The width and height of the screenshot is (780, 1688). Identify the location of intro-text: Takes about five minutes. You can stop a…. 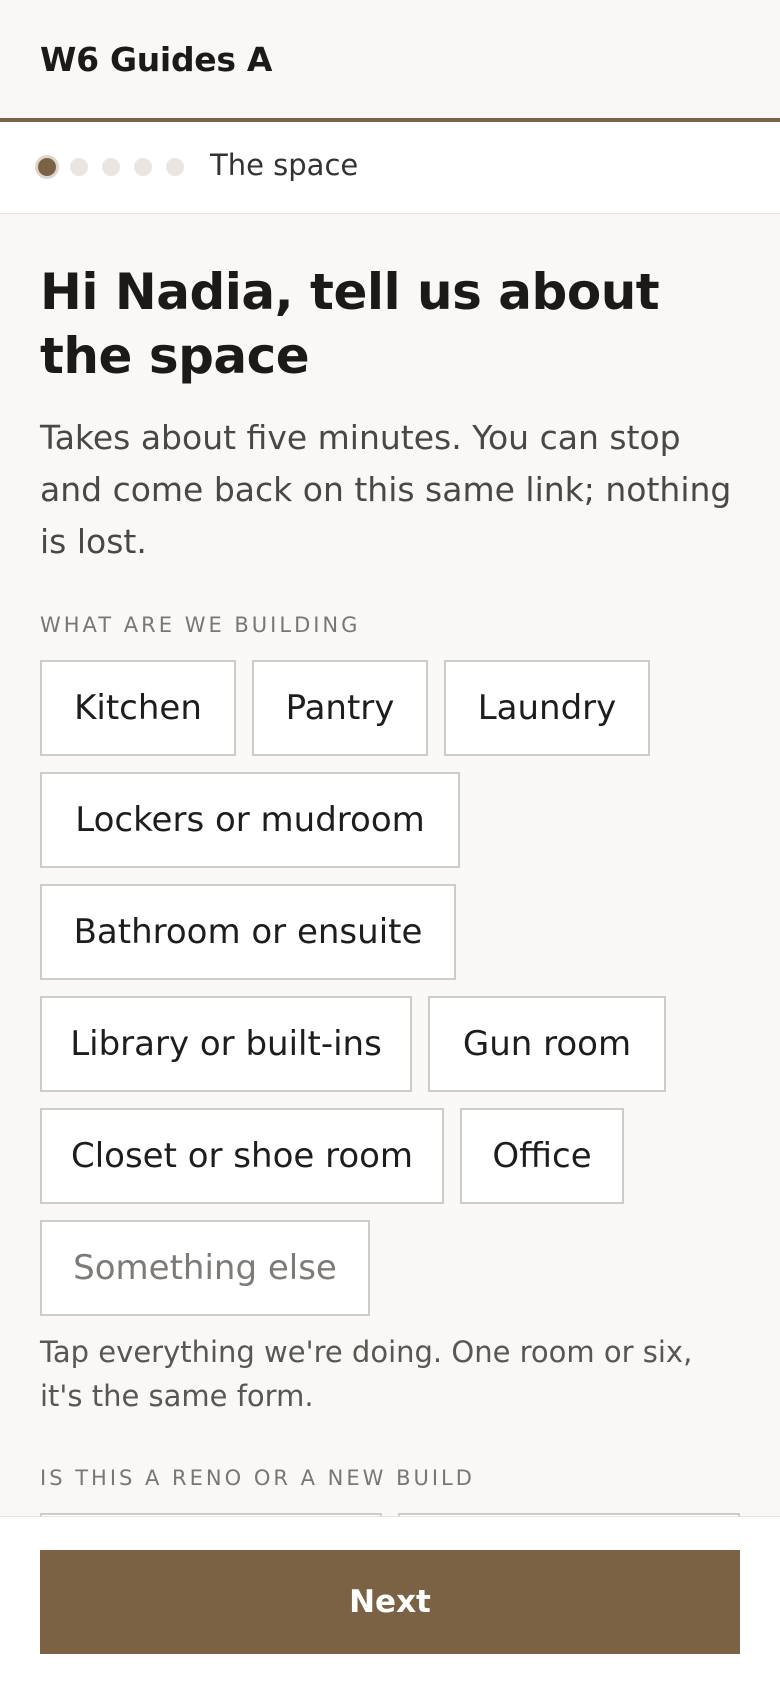
(386, 489).